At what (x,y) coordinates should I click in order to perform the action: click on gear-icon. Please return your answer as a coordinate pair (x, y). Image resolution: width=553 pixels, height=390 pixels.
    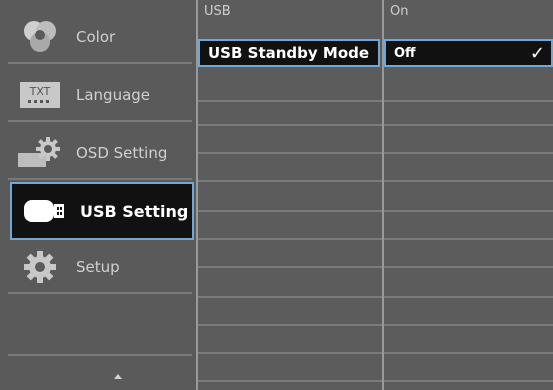
    Looking at the image, I should click on (40, 267).